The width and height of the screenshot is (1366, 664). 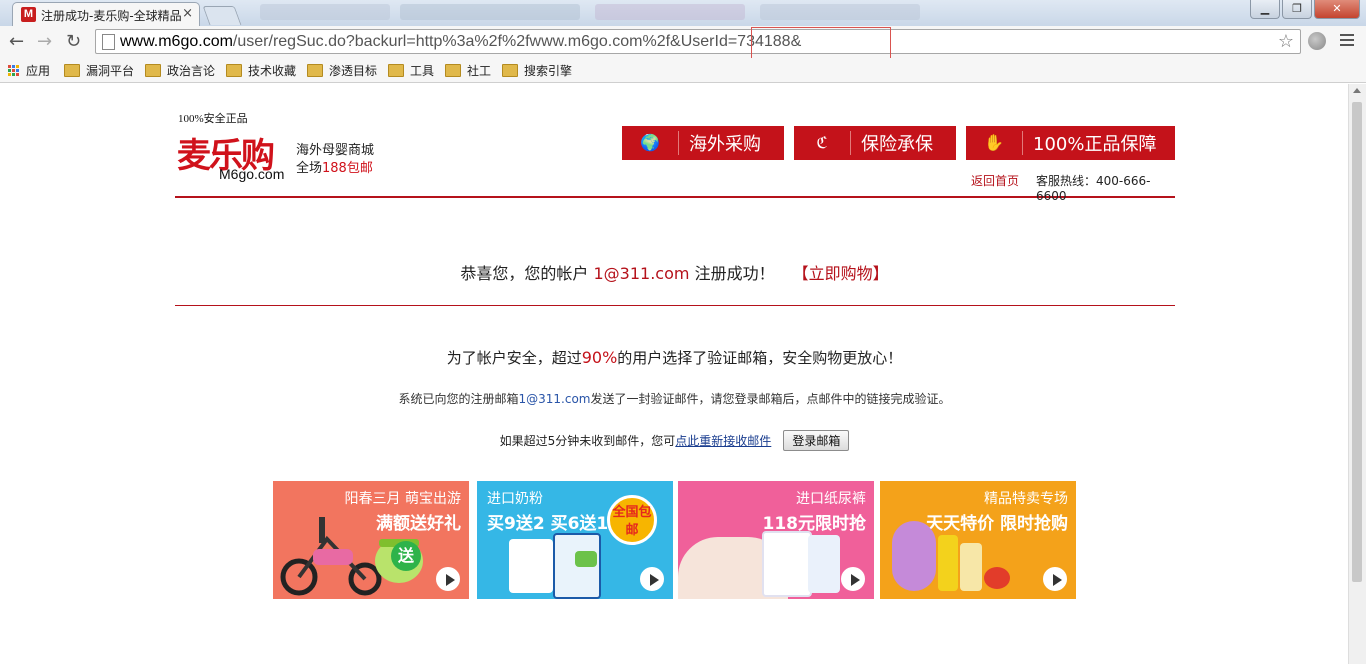 I want to click on page-scrollbar, so click(x=1357, y=374).